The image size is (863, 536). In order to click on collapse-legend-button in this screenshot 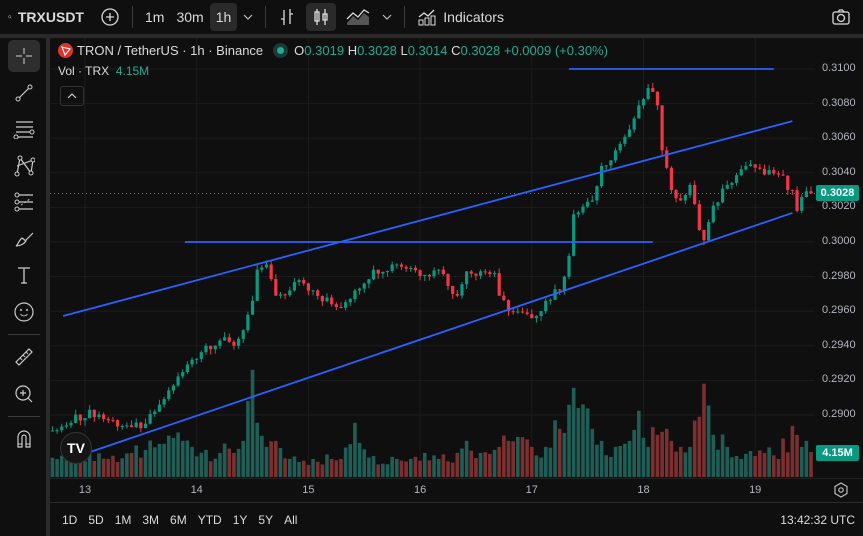, I will do `click(72, 96)`.